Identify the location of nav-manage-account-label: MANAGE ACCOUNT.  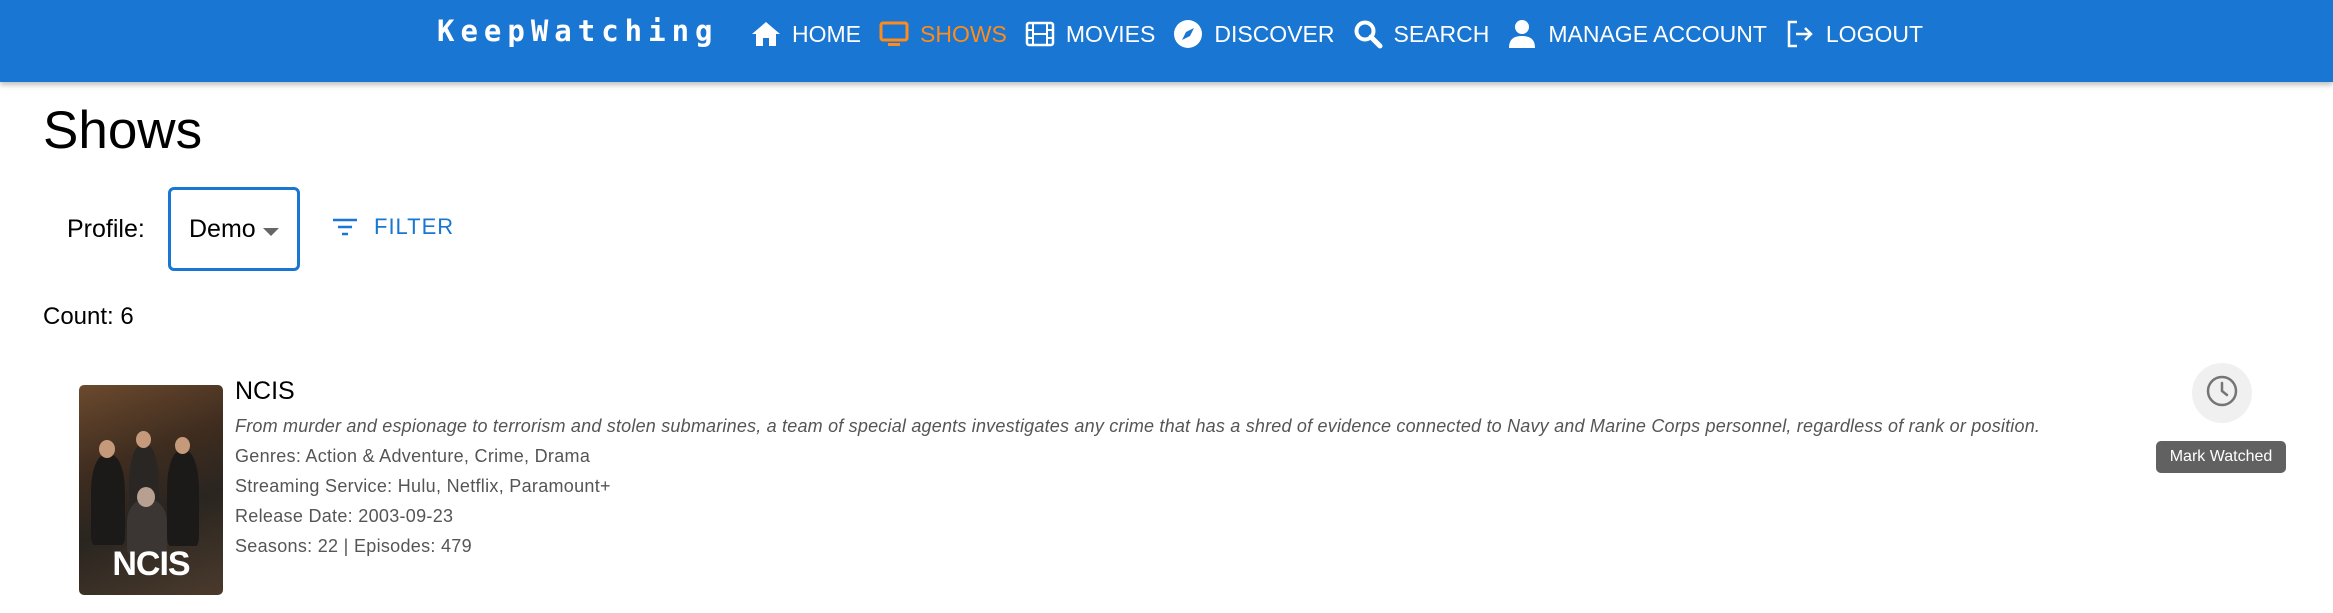
(1657, 33).